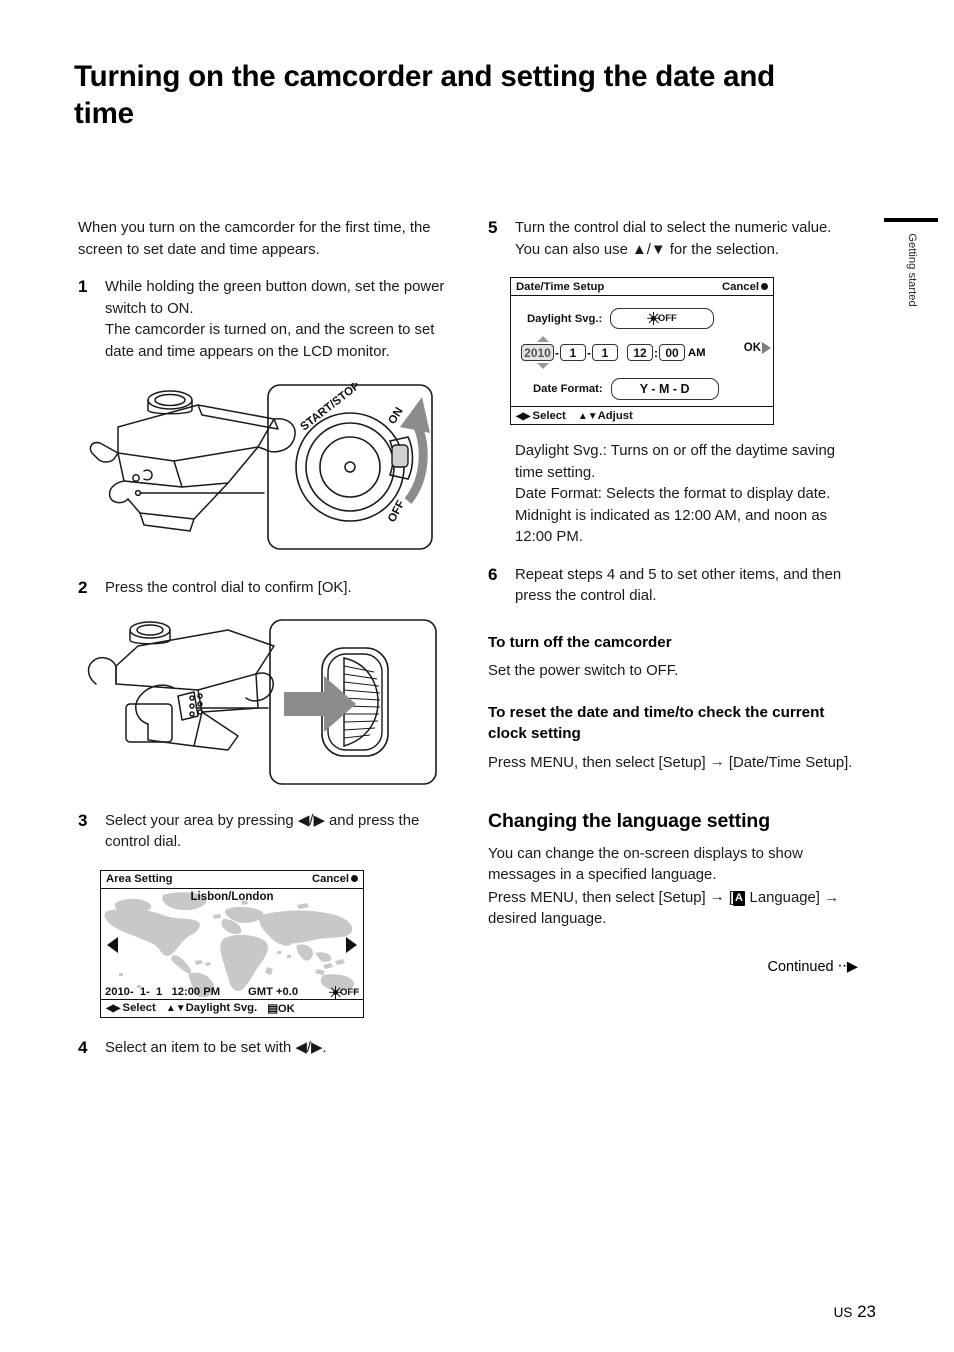 This screenshot has width=954, height=1352. Describe the element at coordinates (866, 1311) in the screenshot. I see `page-number-value: 23` at that location.